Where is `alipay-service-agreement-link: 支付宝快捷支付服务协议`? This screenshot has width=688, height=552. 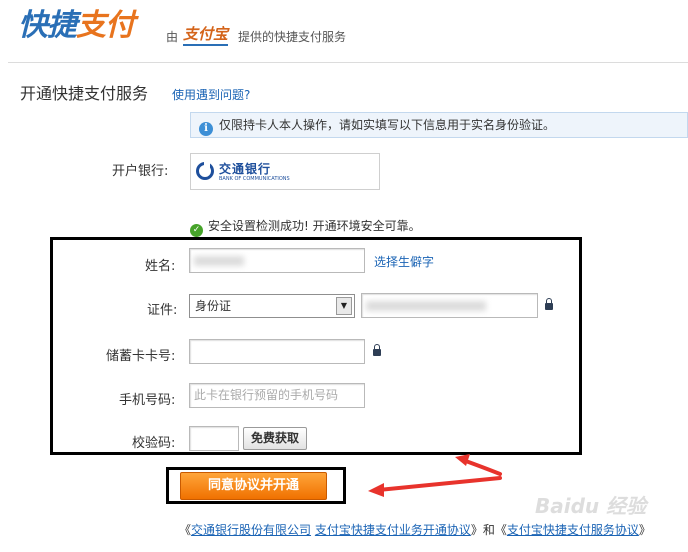
alipay-service-agreement-link: 支付宝快捷支付服务协议 is located at coordinates (573, 530).